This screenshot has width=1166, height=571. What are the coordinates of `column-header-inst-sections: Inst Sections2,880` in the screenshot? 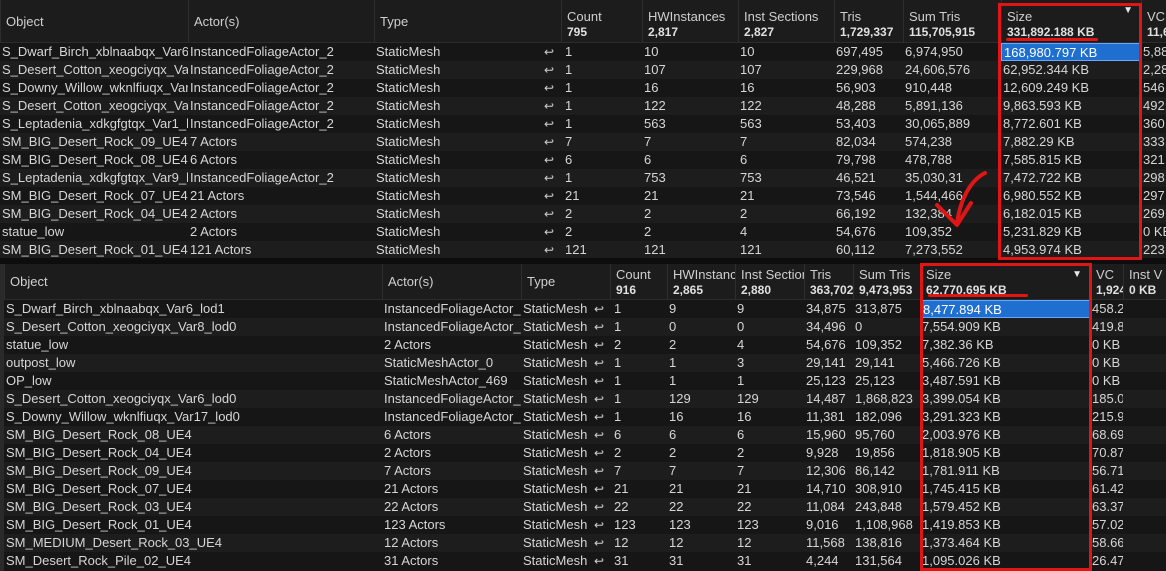 It's located at (769, 281).